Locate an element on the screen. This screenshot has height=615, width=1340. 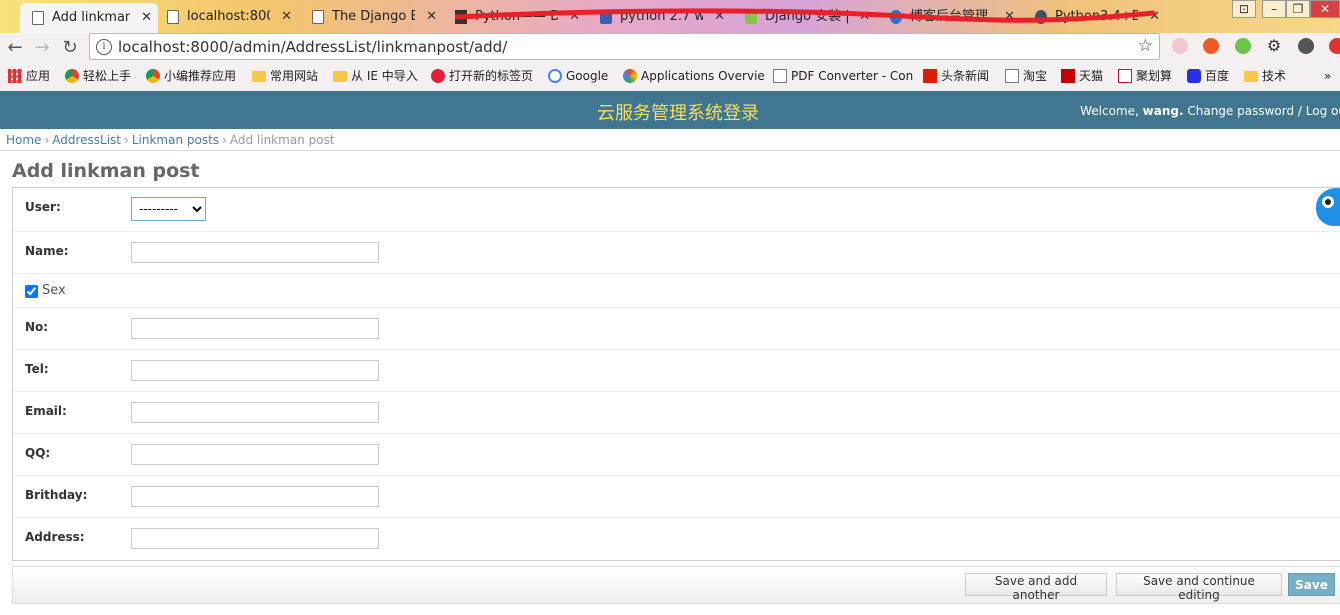
birthday-input is located at coordinates (255, 496).